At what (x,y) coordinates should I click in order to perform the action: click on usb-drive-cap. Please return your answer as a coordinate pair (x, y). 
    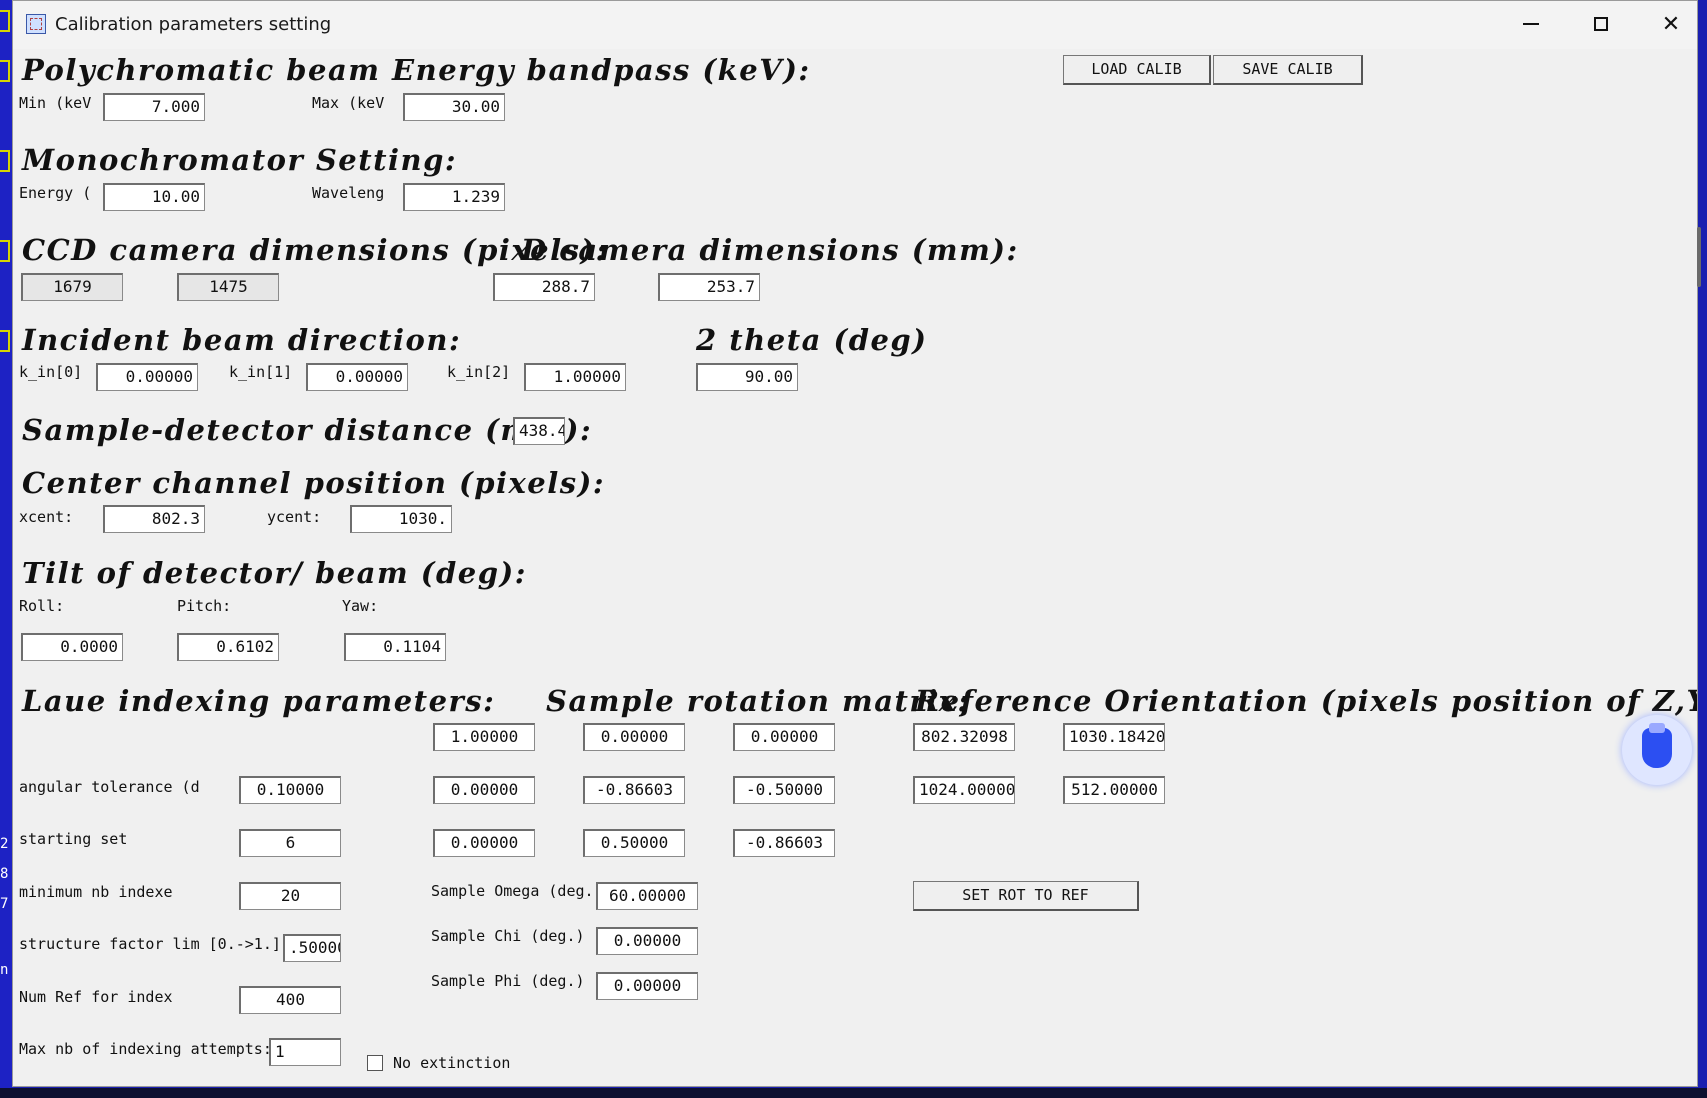
    Looking at the image, I should click on (1657, 728).